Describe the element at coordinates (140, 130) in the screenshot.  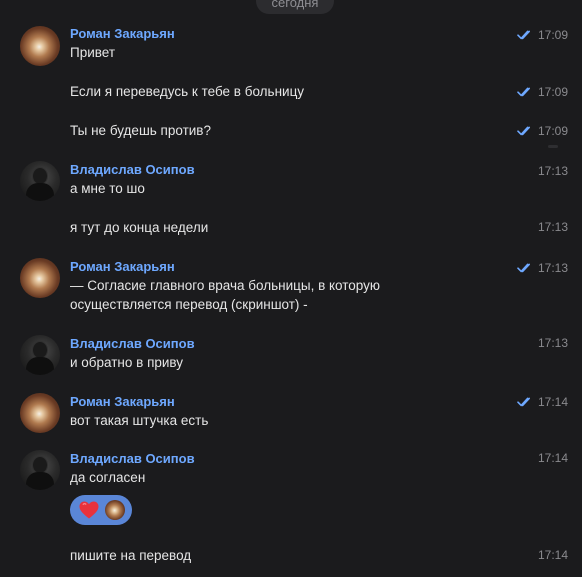
I see `message-text: Ты не будешь против?` at that location.